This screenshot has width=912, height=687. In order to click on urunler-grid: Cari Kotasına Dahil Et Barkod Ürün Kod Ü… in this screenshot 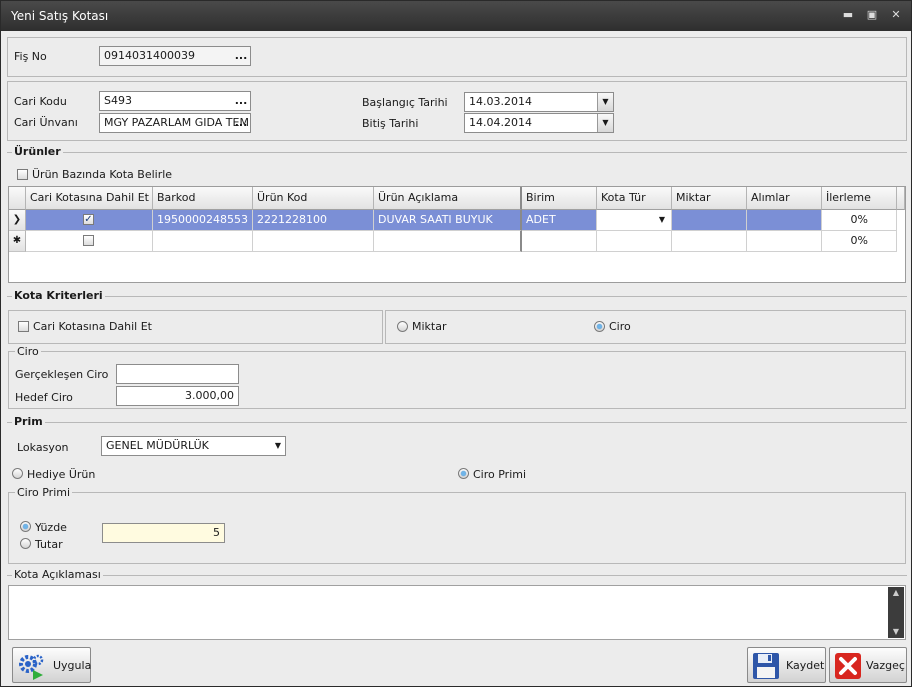, I will do `click(457, 234)`.